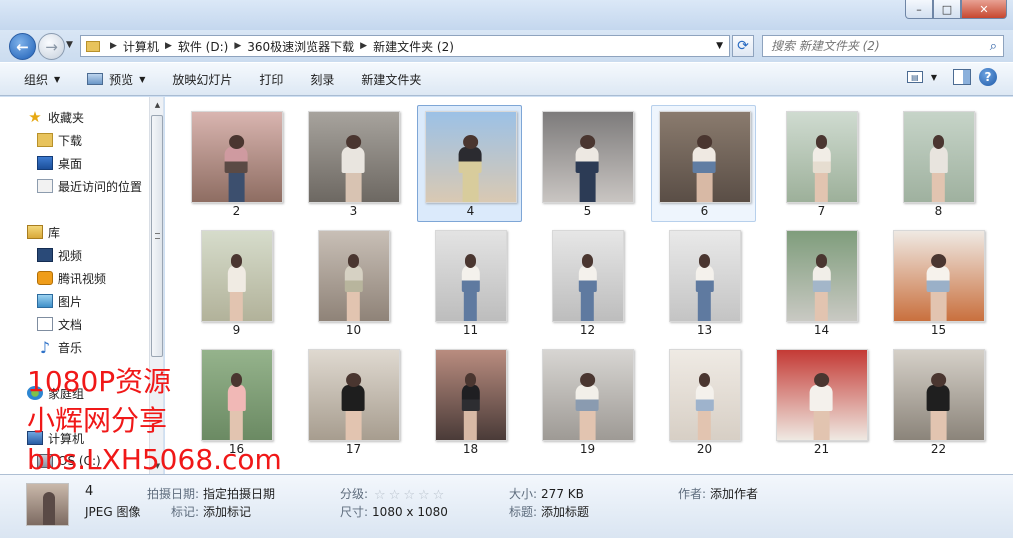  Describe the element at coordinates (239, 494) in the screenshot. I see `date-taken-value: 指定拍摄日期` at that location.